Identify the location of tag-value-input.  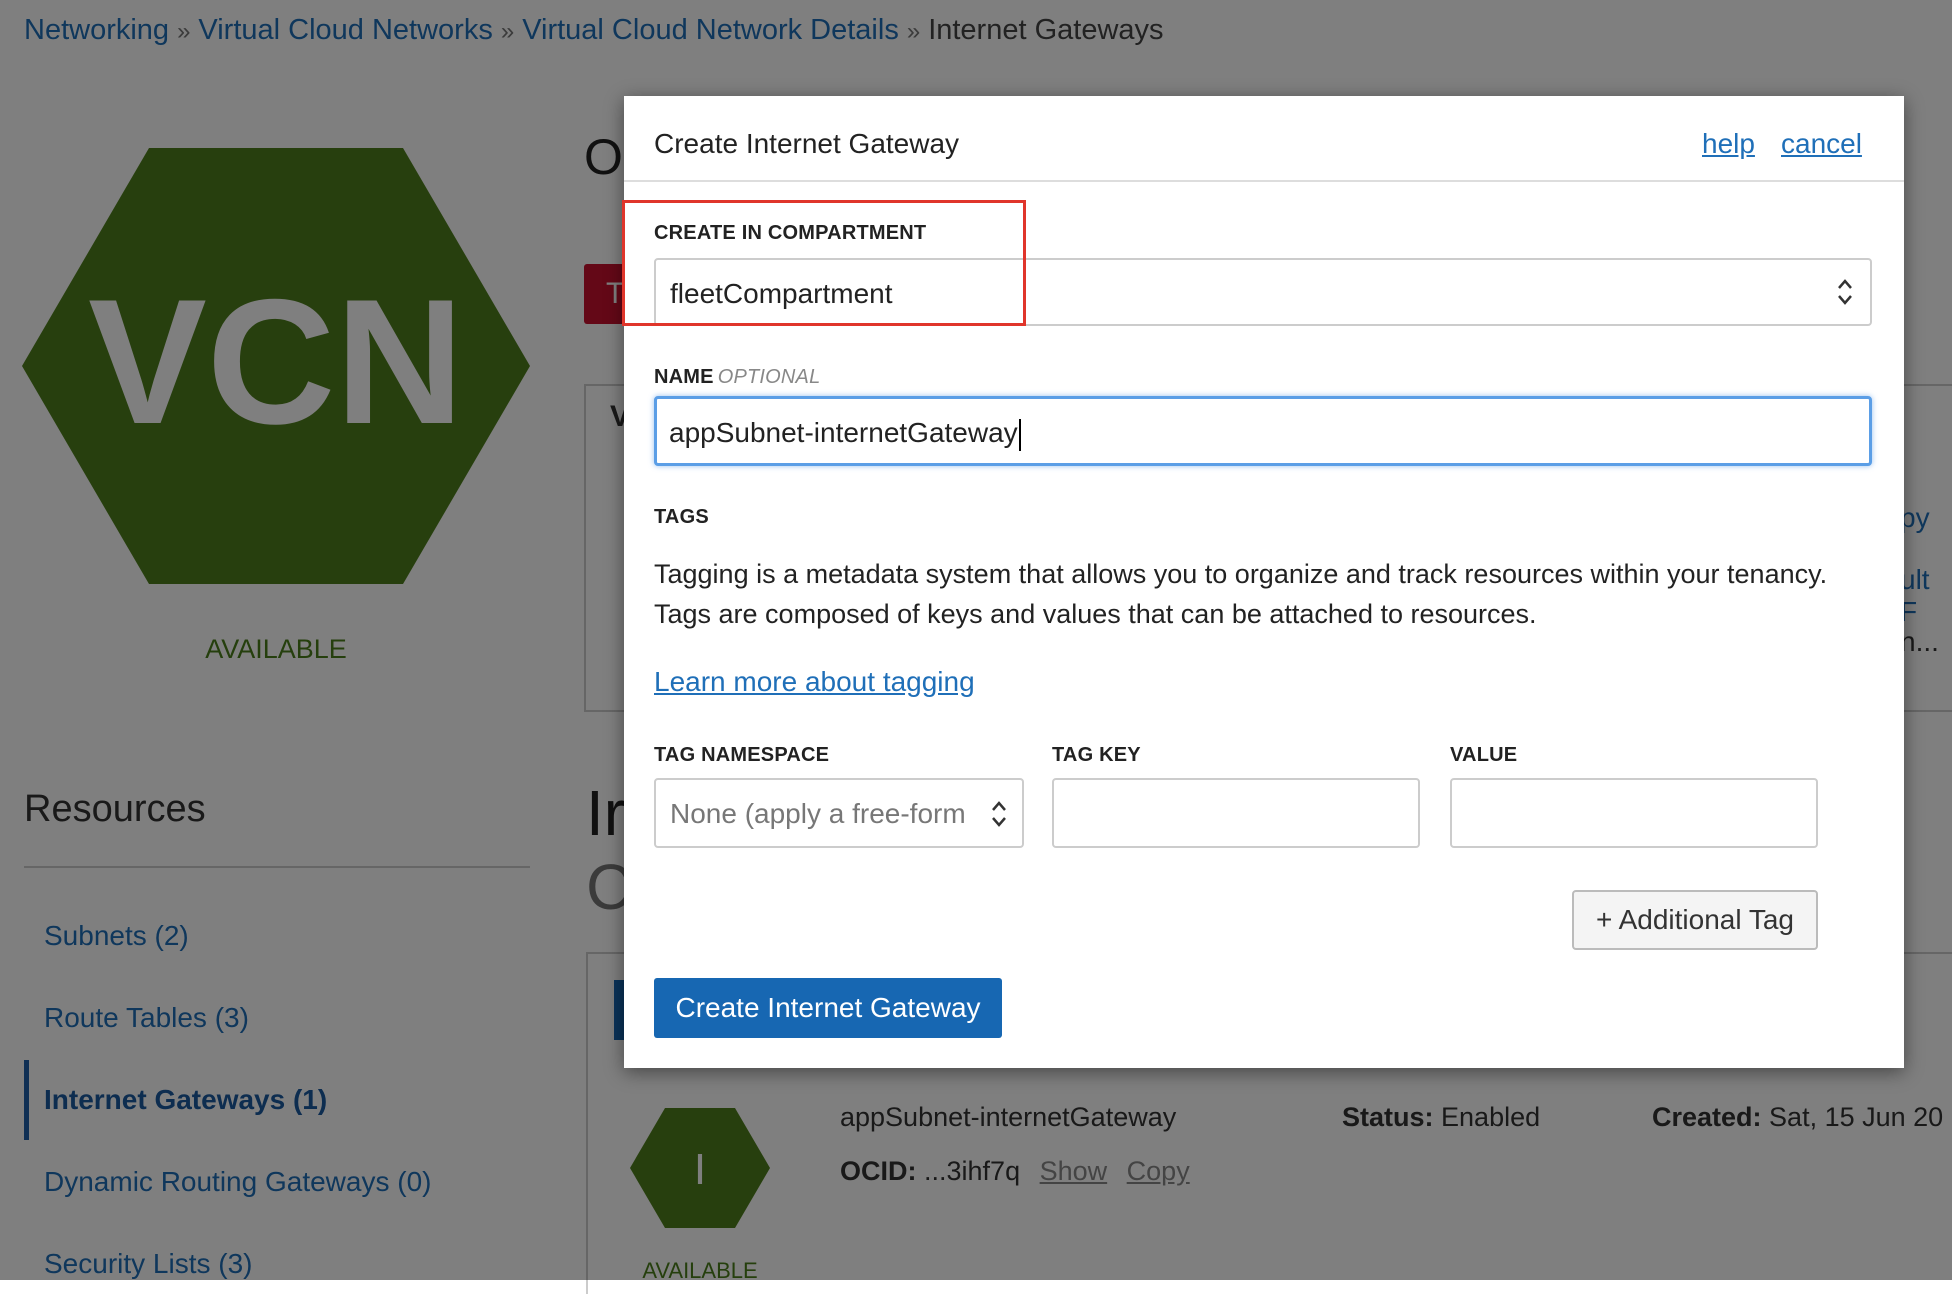
(1634, 813).